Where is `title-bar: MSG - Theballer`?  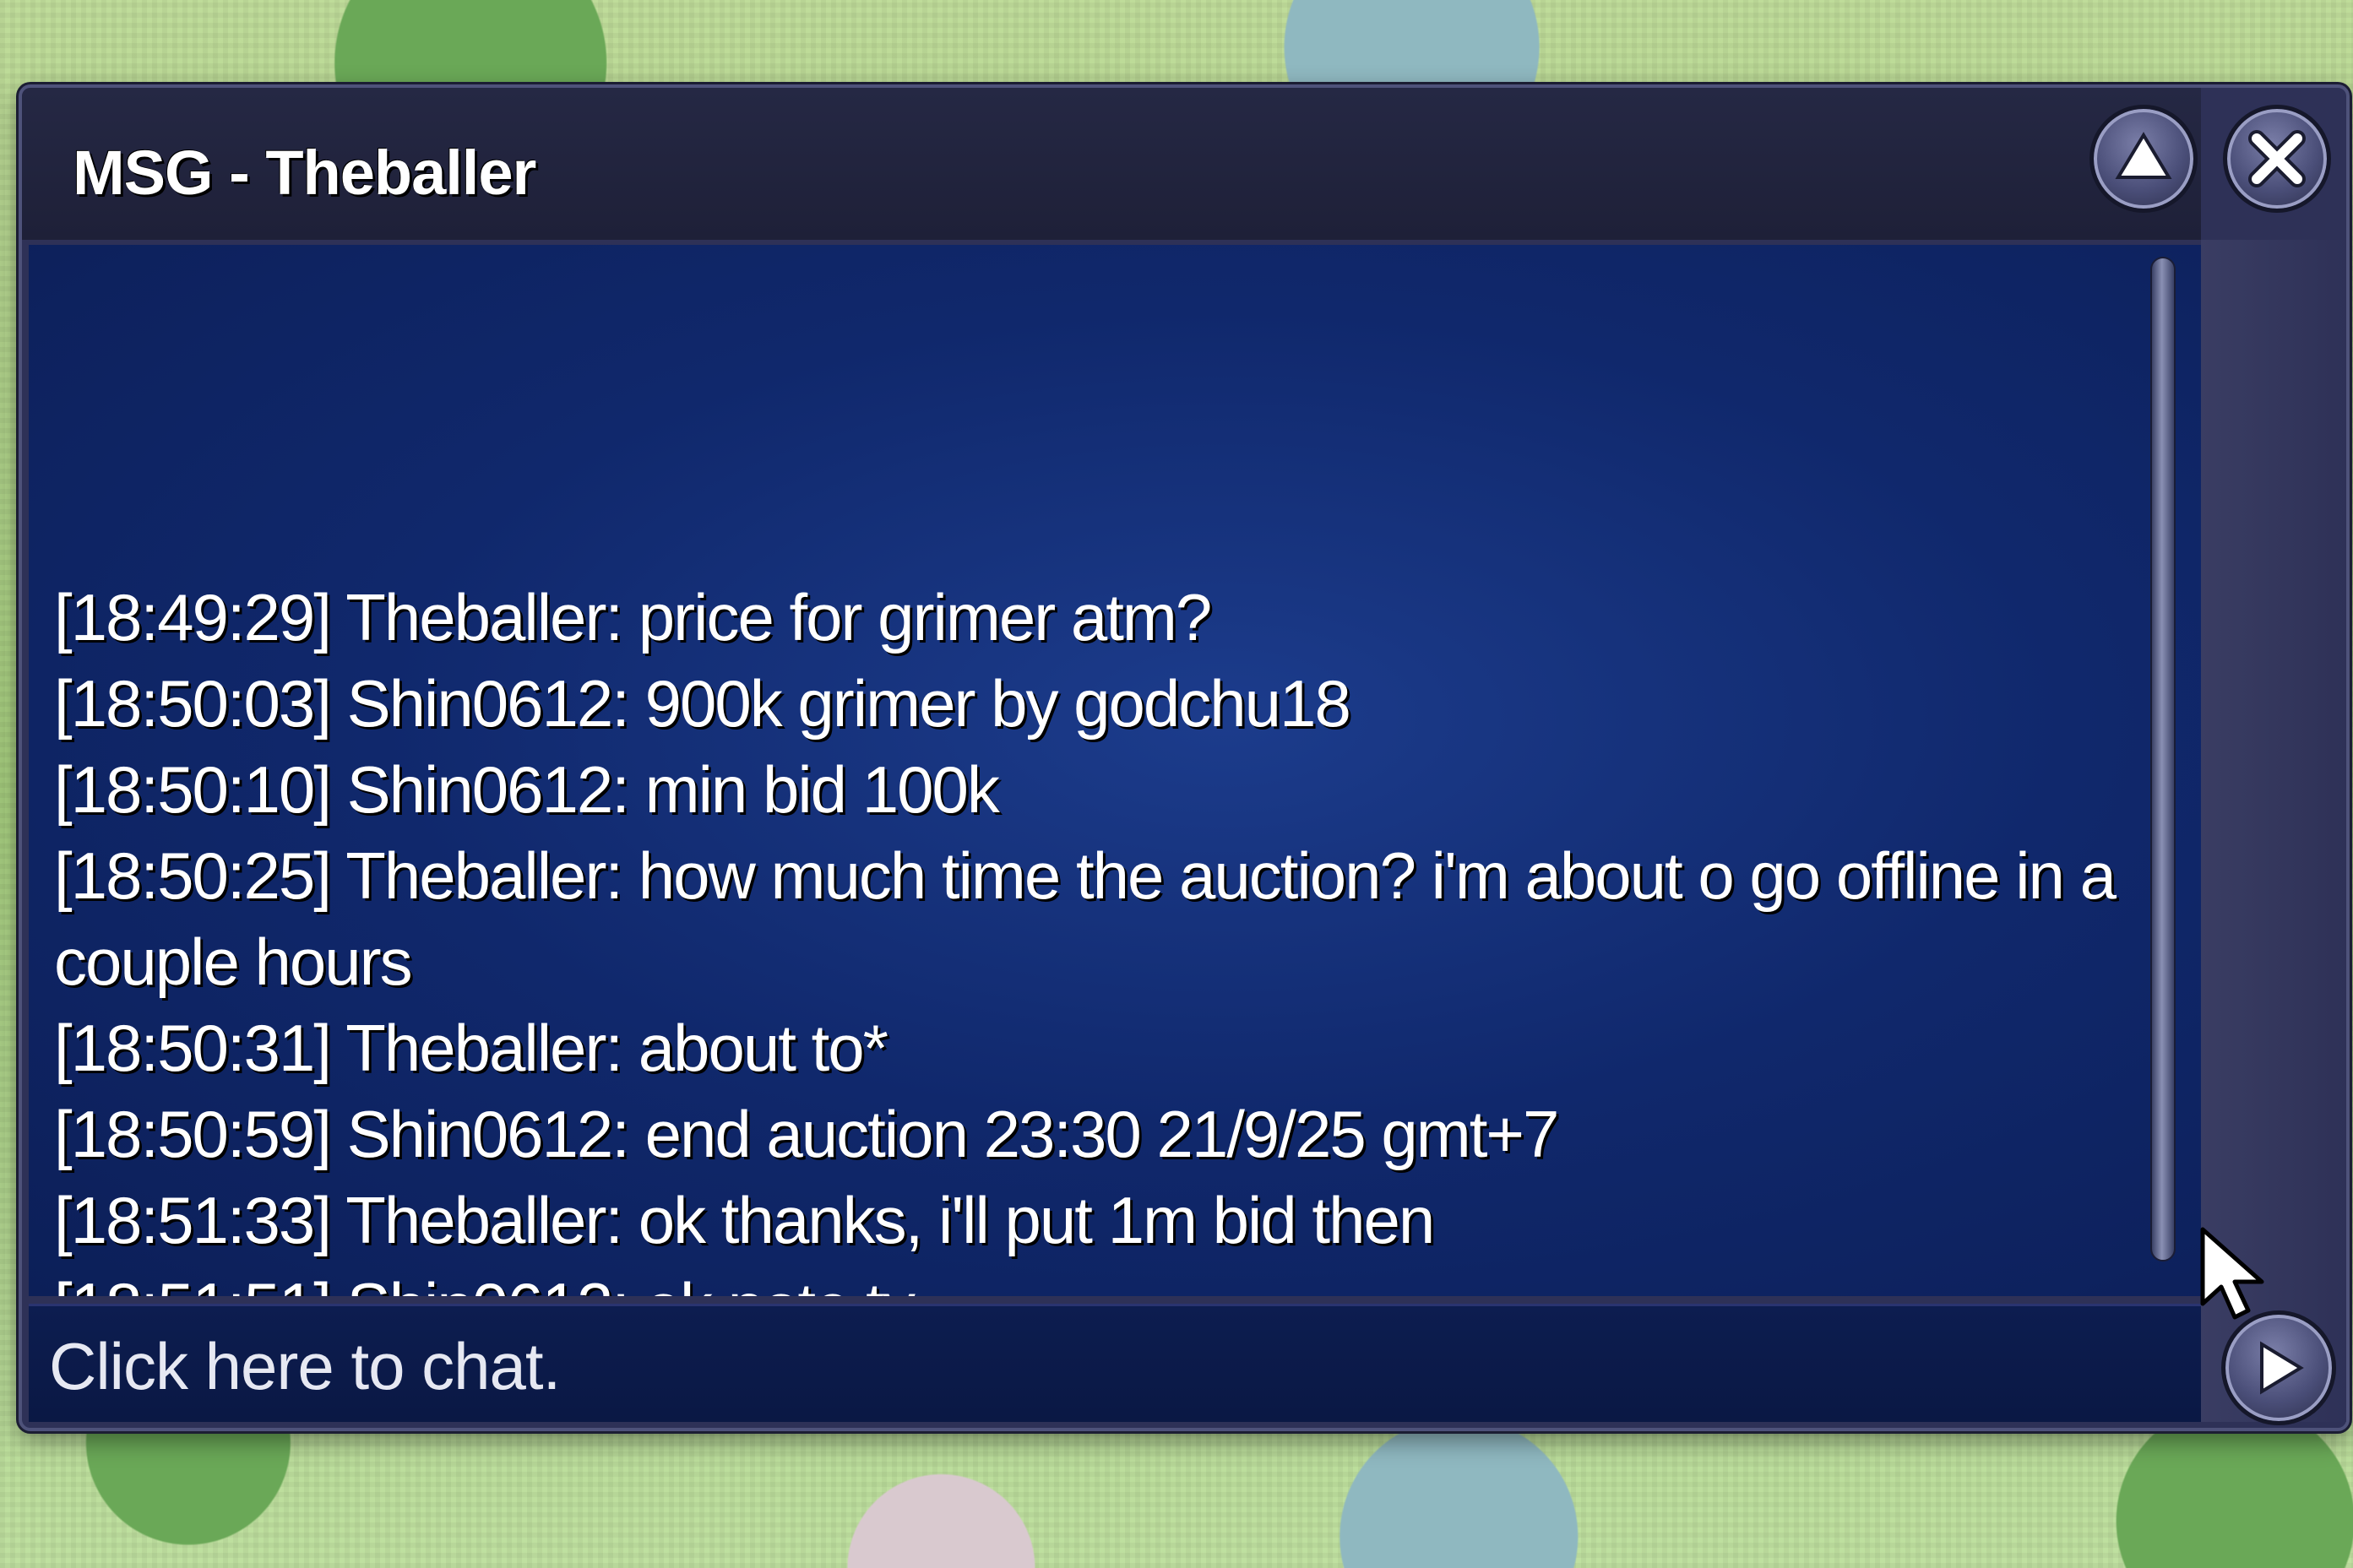 title-bar: MSG - Theballer is located at coordinates (1111, 164).